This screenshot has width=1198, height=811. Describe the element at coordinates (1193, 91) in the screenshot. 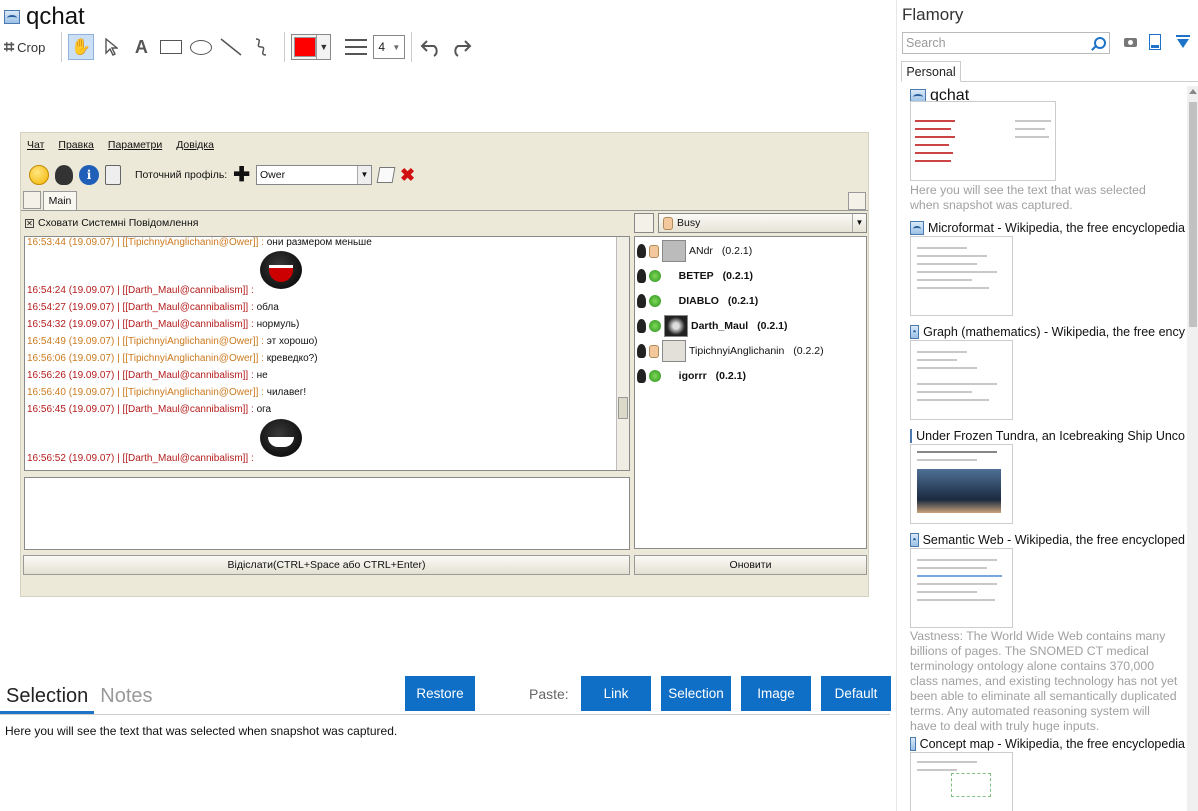

I see `scroll-up-icon` at that location.